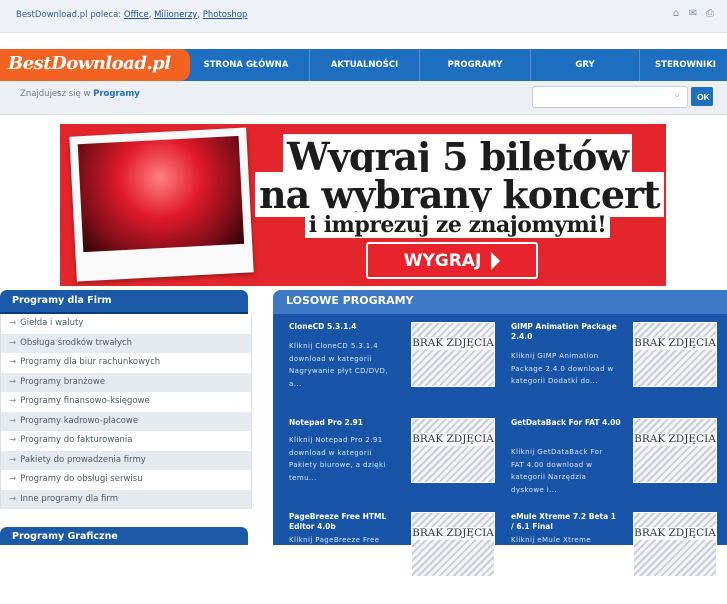 This screenshot has width=727, height=604. I want to click on sidebar-header-2: Programy Graficzne, so click(124, 536).